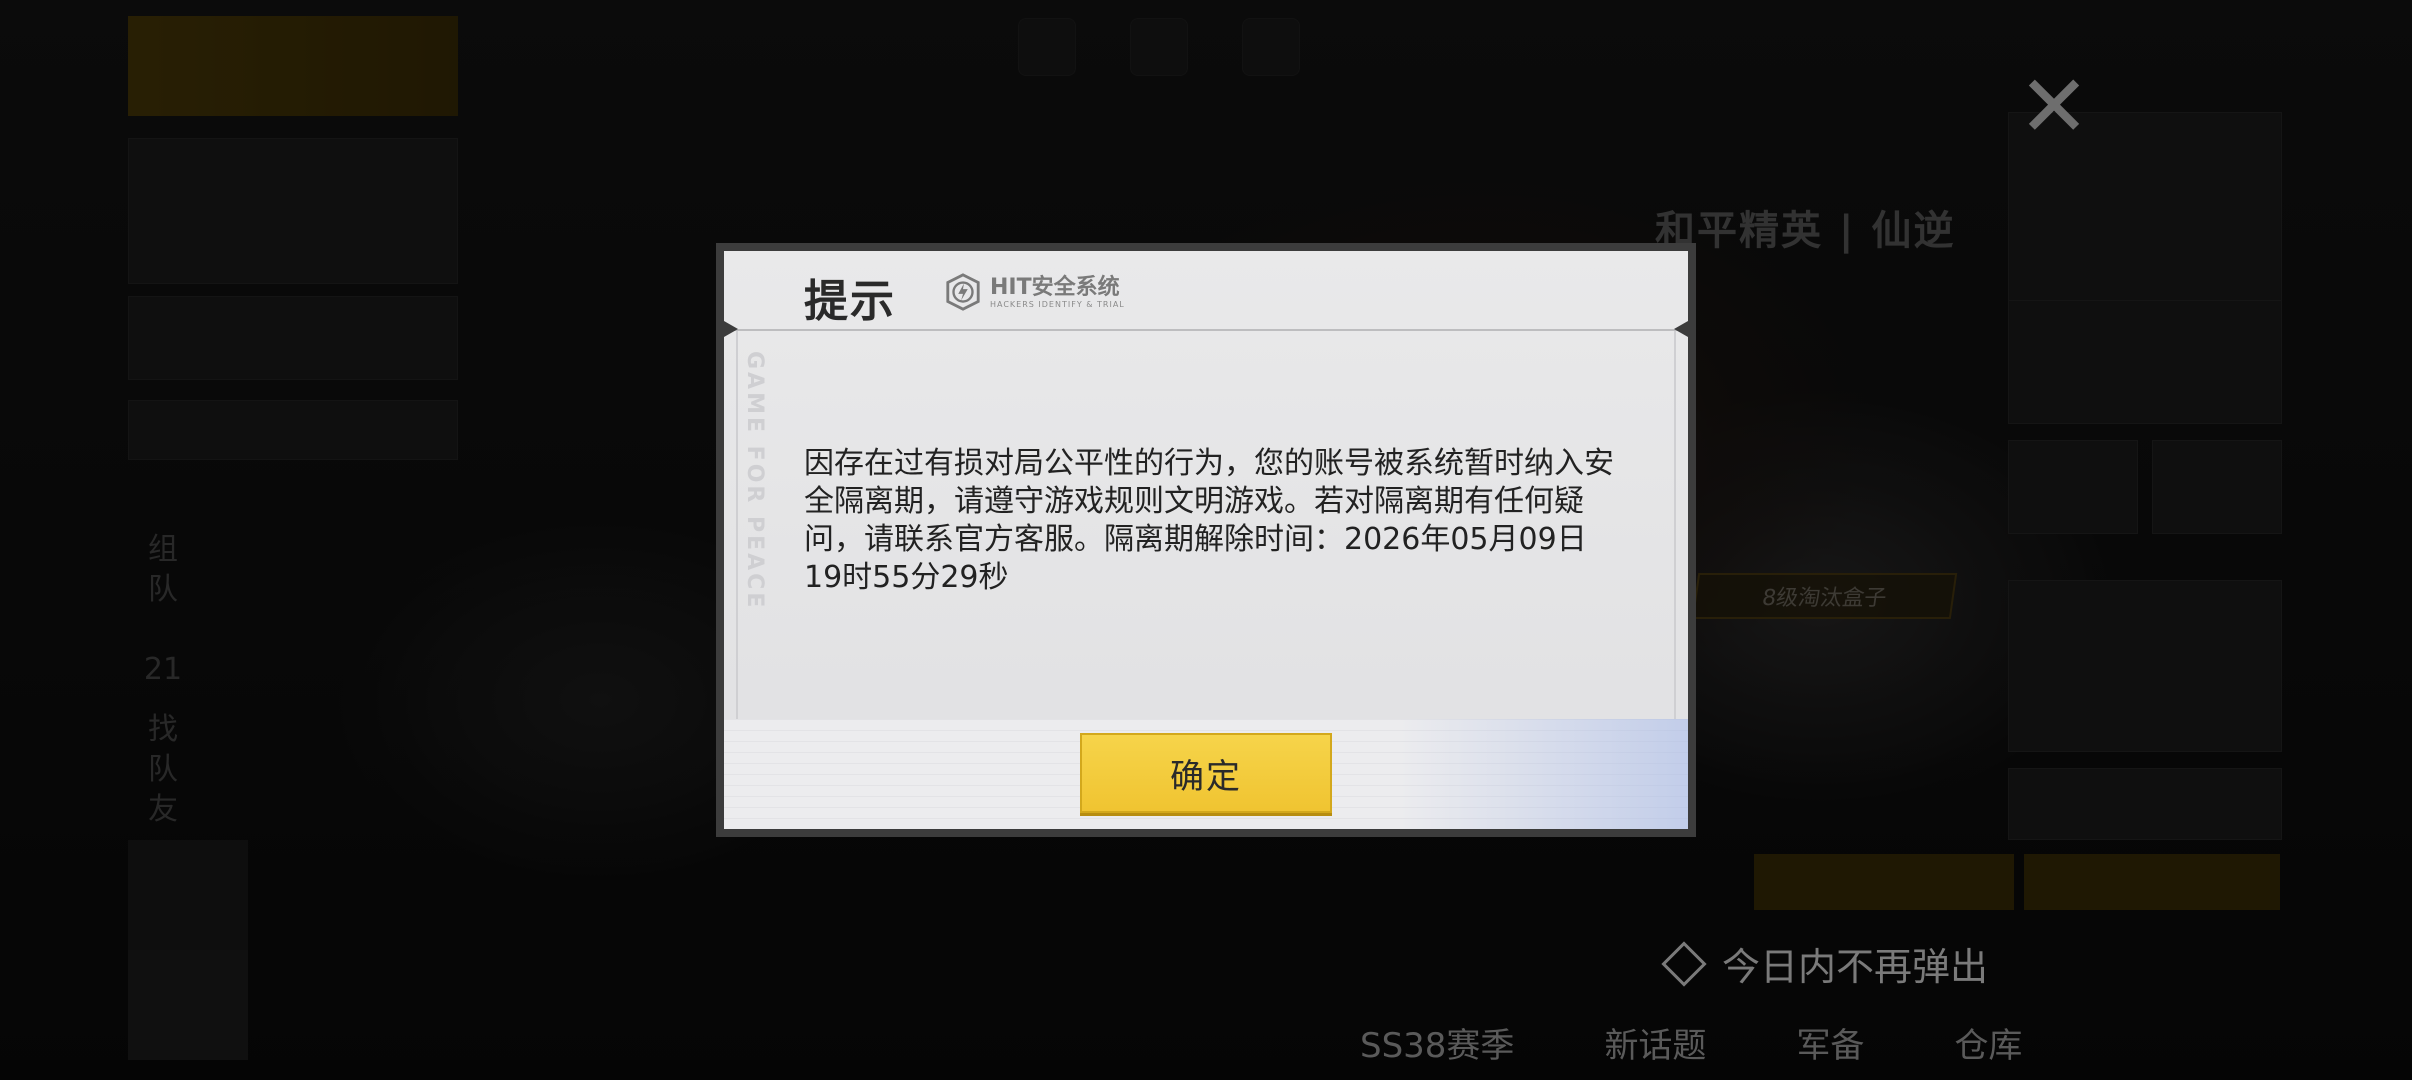 The height and width of the screenshot is (1080, 2412). I want to click on header-corner-right, so click(1681, 329).